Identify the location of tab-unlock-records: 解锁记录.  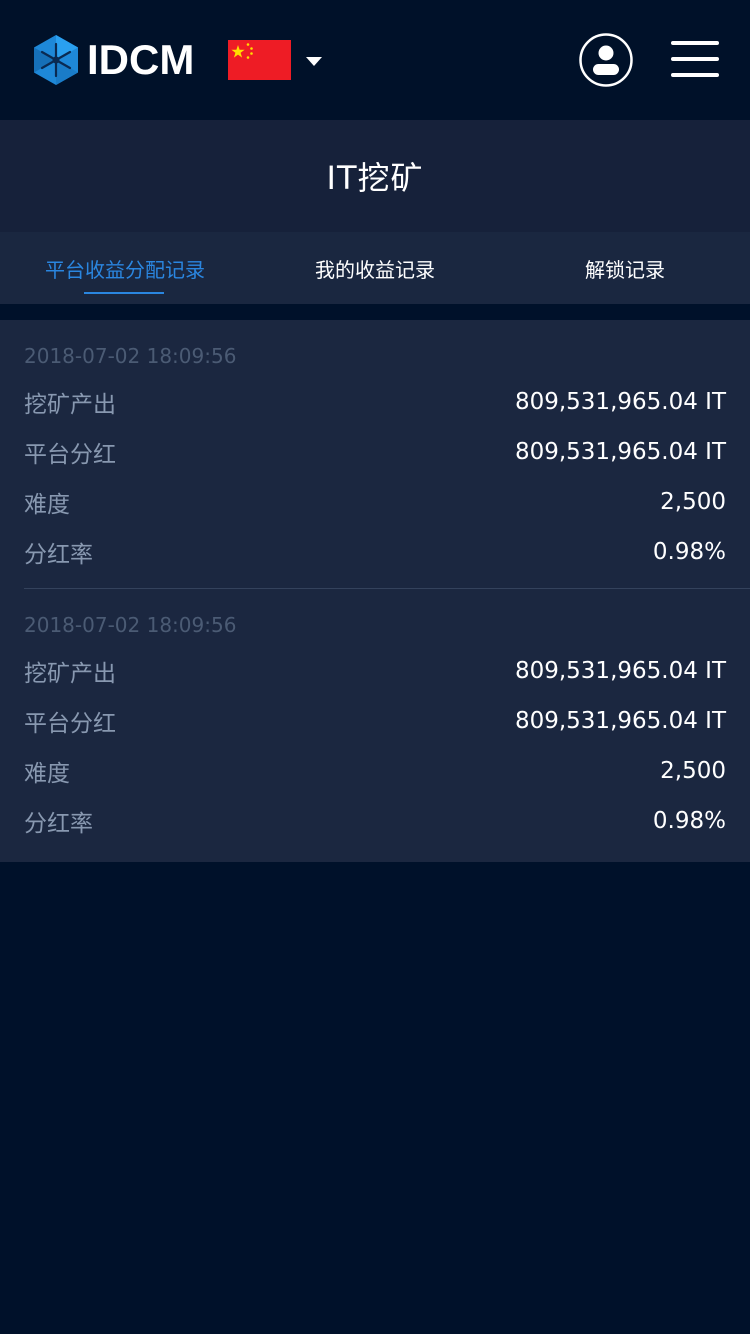
(625, 268).